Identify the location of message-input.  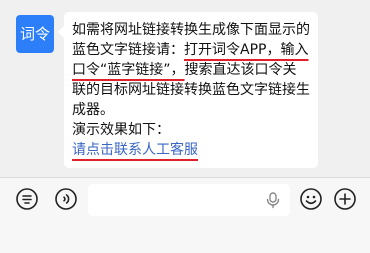
(189, 200).